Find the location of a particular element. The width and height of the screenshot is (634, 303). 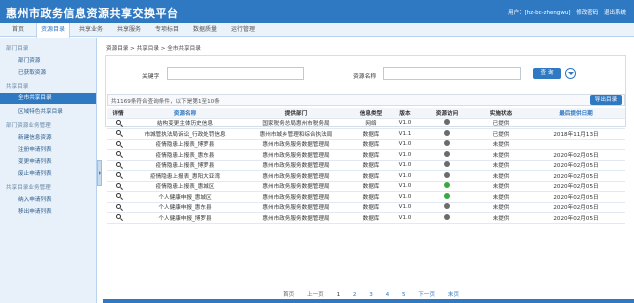

sidebar-item-include-list: 纳入申请列表 is located at coordinates (35, 199).